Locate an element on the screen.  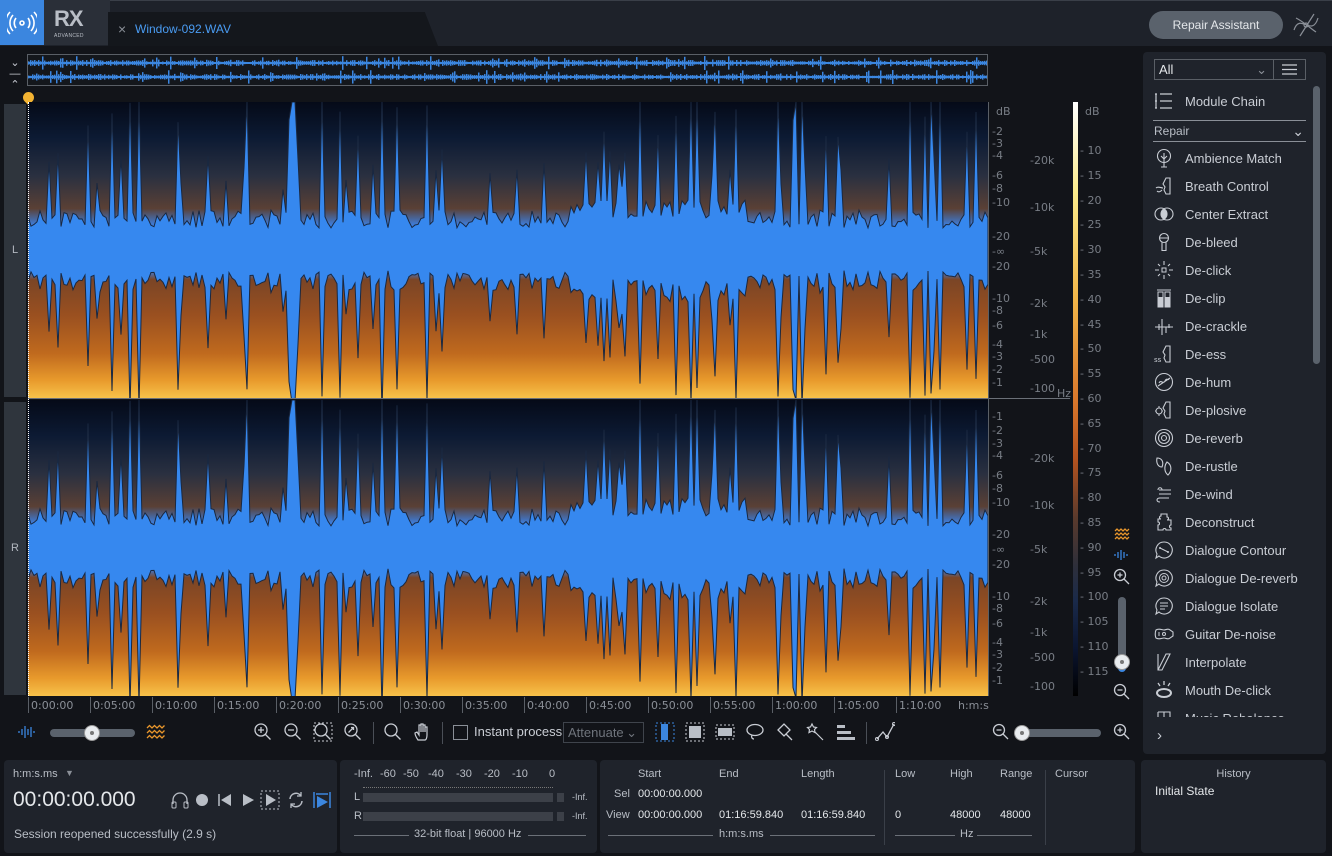
play-from-cursor-icon is located at coordinates (322, 800).